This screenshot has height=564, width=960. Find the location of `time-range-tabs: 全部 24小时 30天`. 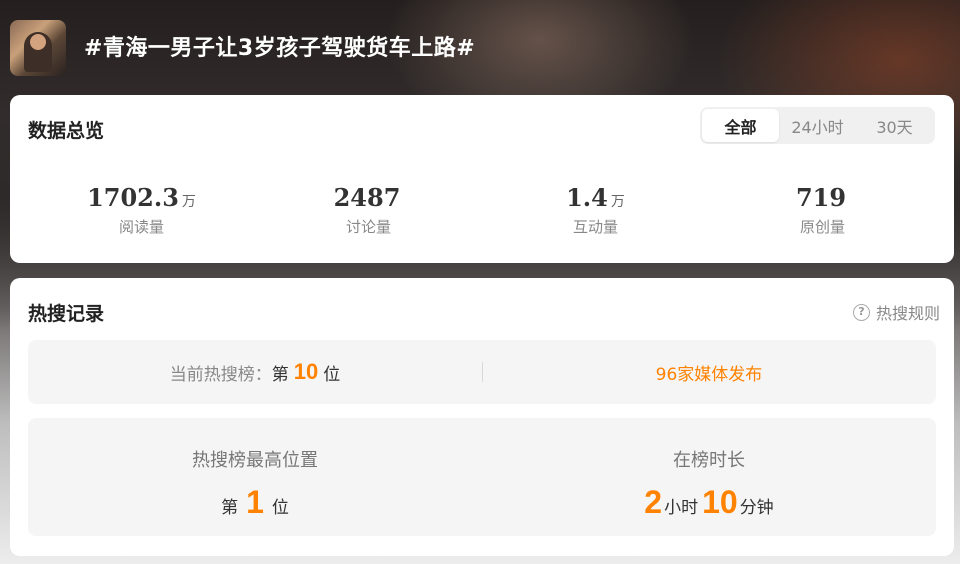

time-range-tabs: 全部 24小时 30天 is located at coordinates (817, 125).